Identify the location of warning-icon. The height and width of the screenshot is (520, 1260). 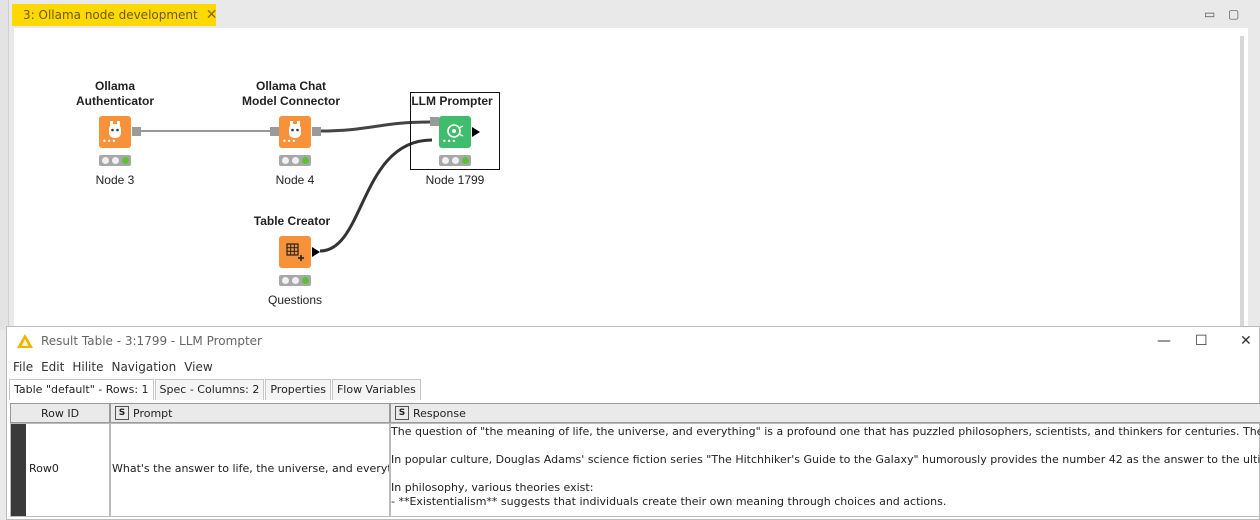
(25, 341).